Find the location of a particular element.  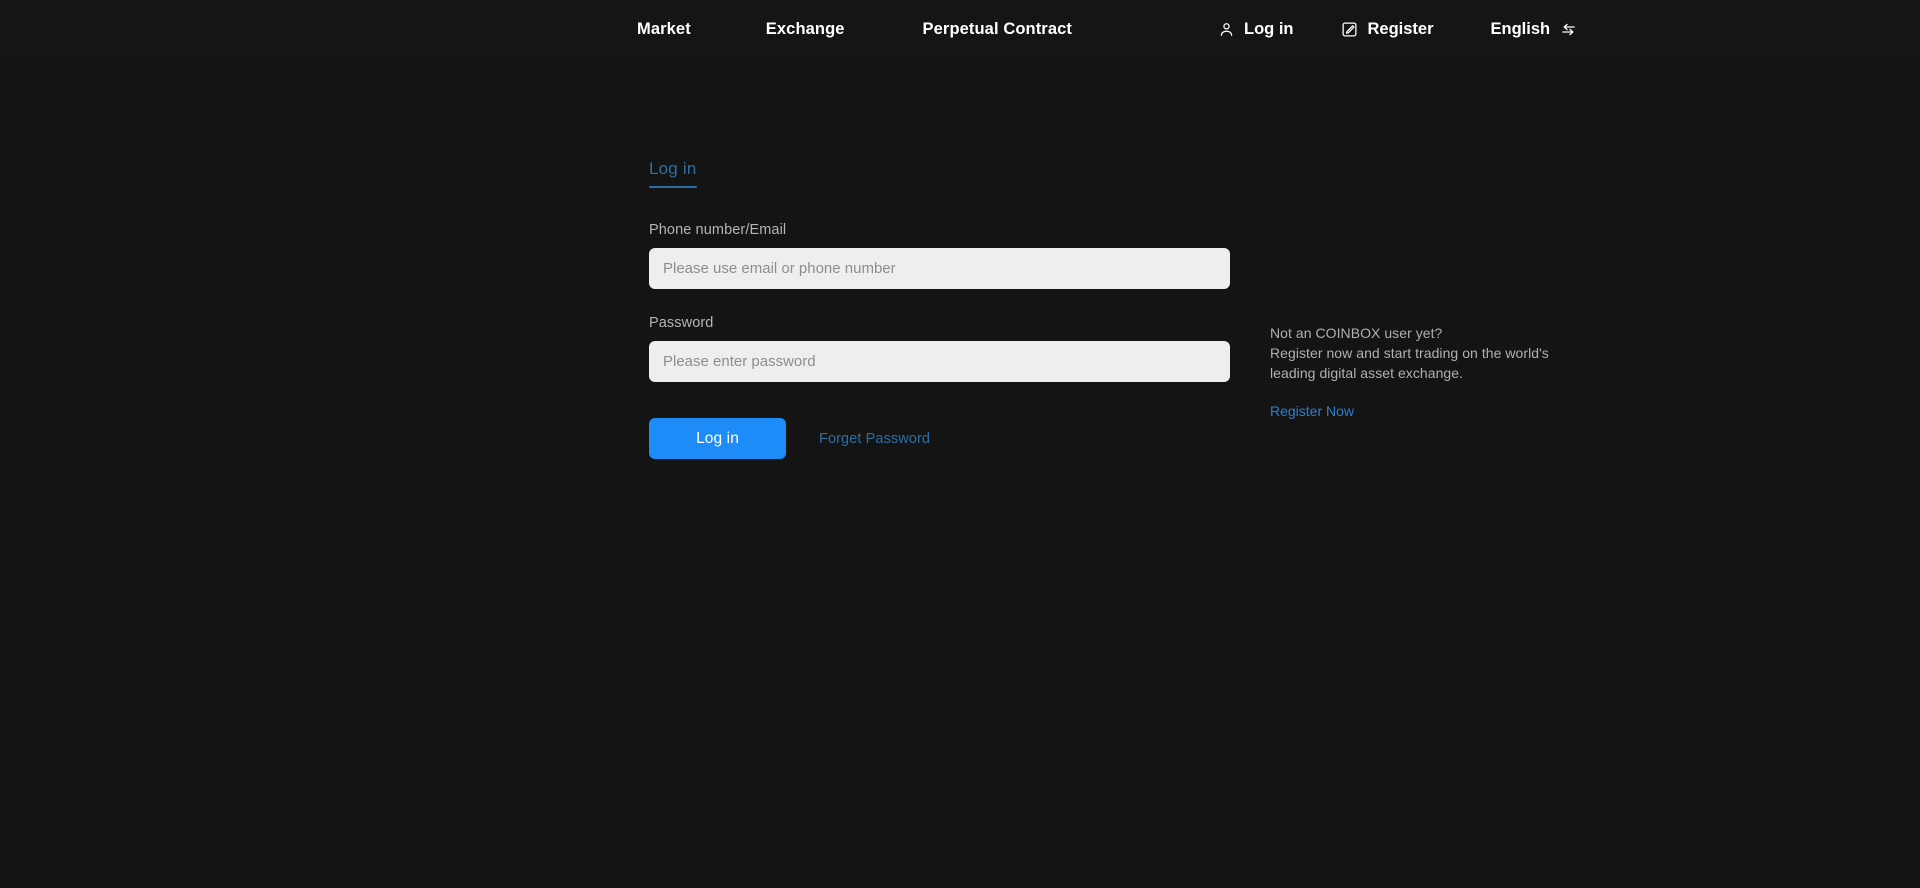

forget-password-link: Forget Password is located at coordinates (874, 439).